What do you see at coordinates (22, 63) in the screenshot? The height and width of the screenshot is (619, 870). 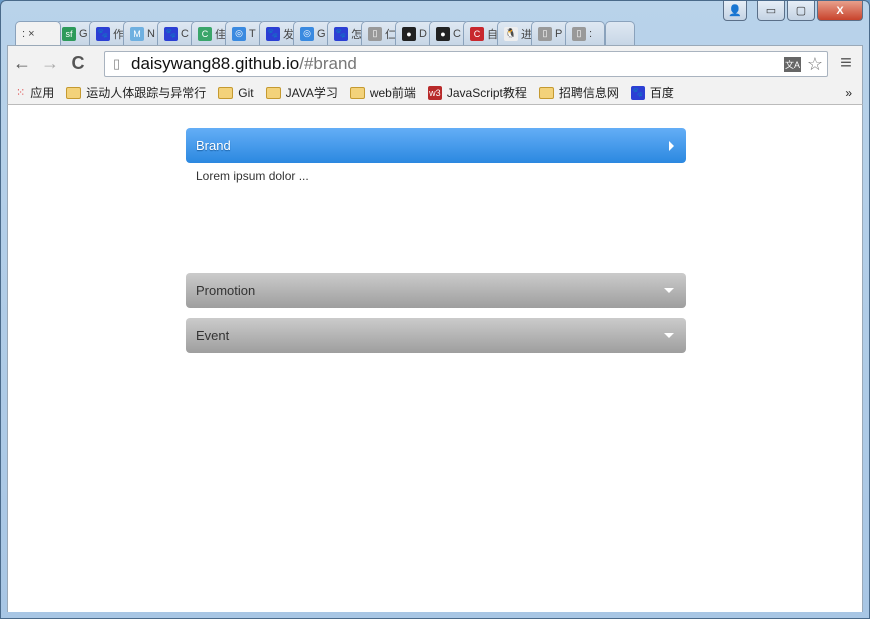 I see `back-button: ←` at bounding box center [22, 63].